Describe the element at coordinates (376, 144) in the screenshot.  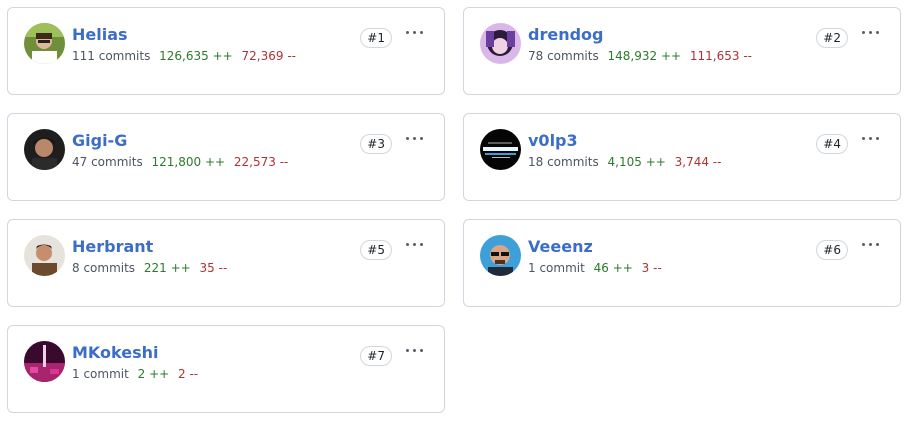
I see `rank-badge: #3` at that location.